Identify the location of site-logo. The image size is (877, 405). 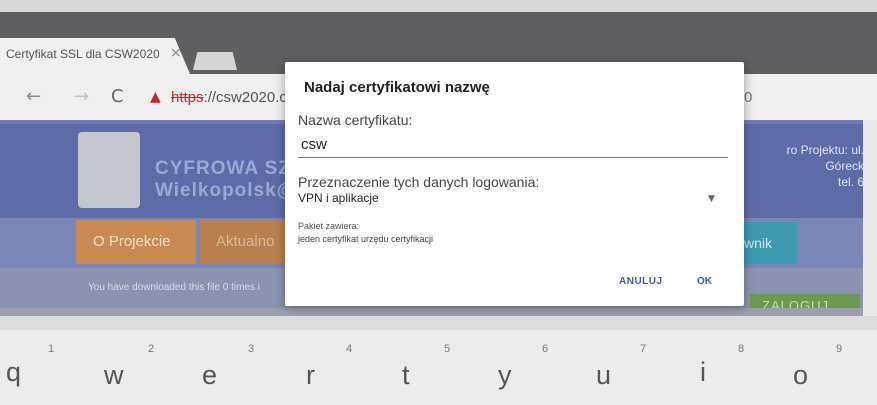
(109, 170).